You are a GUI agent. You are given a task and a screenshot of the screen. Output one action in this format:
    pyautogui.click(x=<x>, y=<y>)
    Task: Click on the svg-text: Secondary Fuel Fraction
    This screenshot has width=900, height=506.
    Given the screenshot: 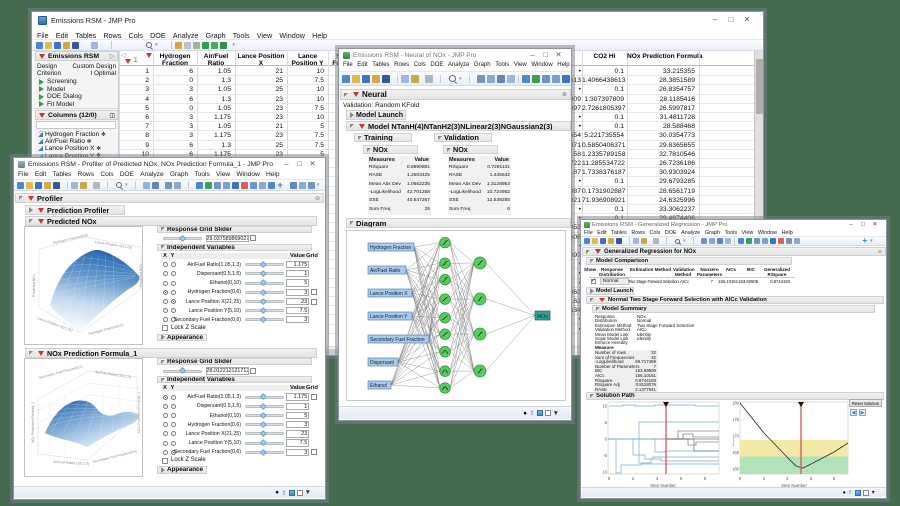 What is the action you would take?
    pyautogui.click(x=397, y=340)
    